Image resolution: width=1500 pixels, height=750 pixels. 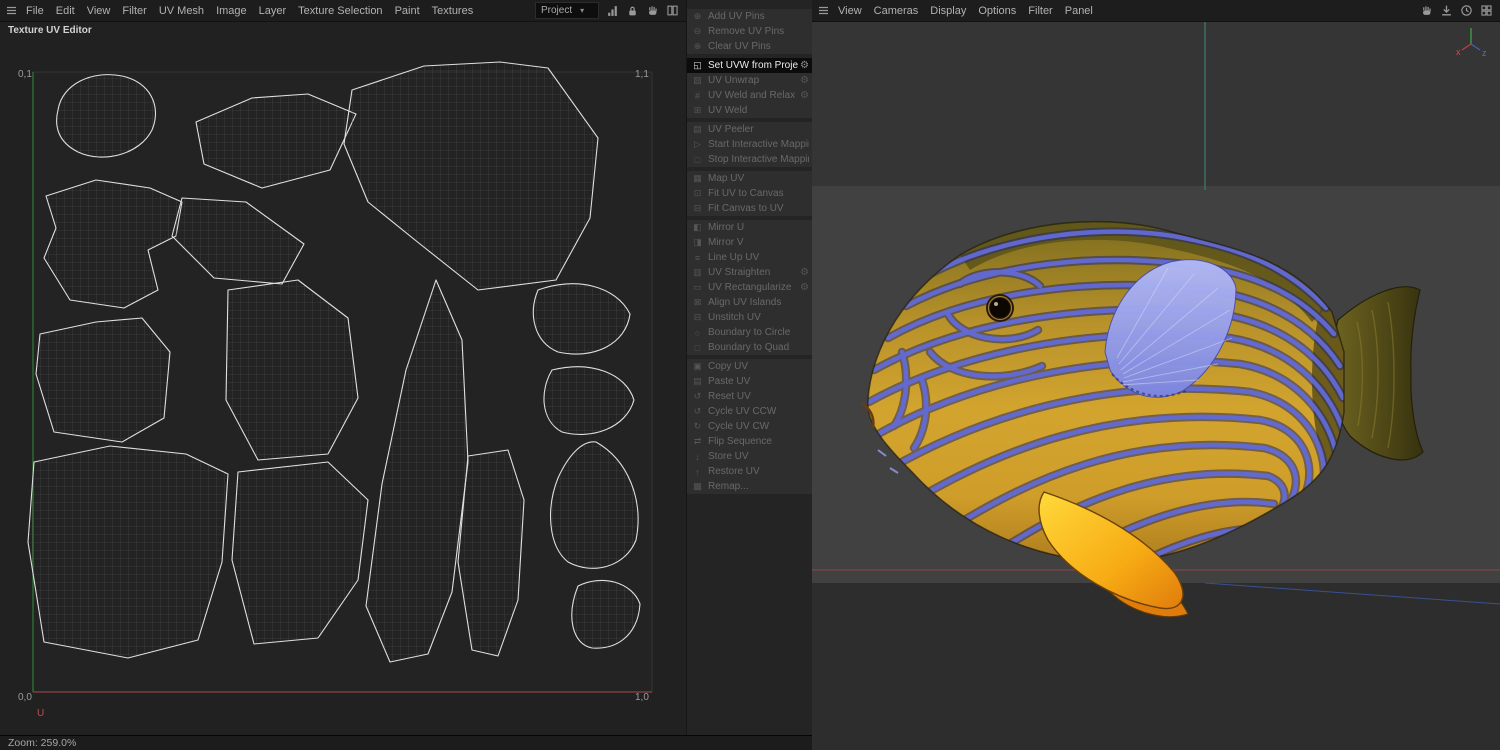 I want to click on tool-menu-item: ▭ UV Rectangularize ⚙, so click(x=749, y=287).